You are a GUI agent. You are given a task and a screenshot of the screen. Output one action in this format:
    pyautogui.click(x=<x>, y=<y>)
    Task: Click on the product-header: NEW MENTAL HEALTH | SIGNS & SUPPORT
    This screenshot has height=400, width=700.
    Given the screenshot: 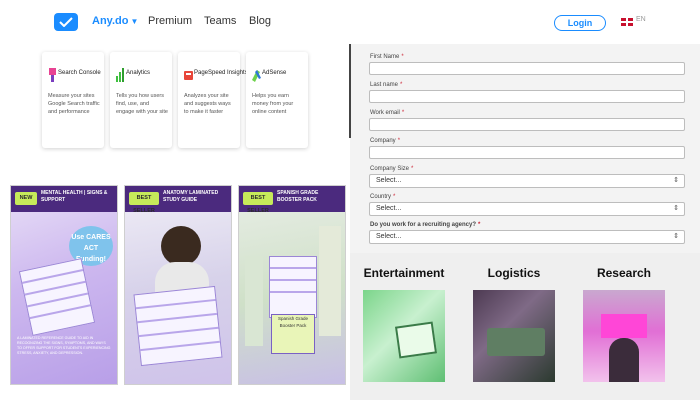 What is the action you would take?
    pyautogui.click(x=64, y=199)
    